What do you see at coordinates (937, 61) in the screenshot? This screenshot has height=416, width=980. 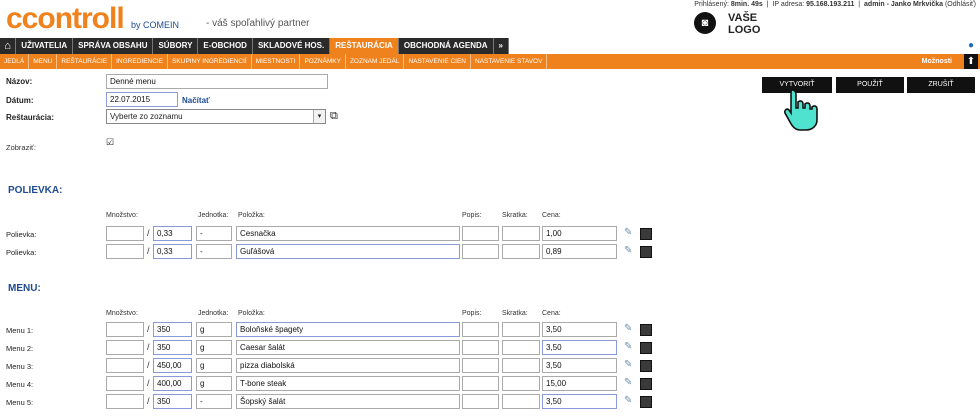 I see `options-menu: Možnosti` at bounding box center [937, 61].